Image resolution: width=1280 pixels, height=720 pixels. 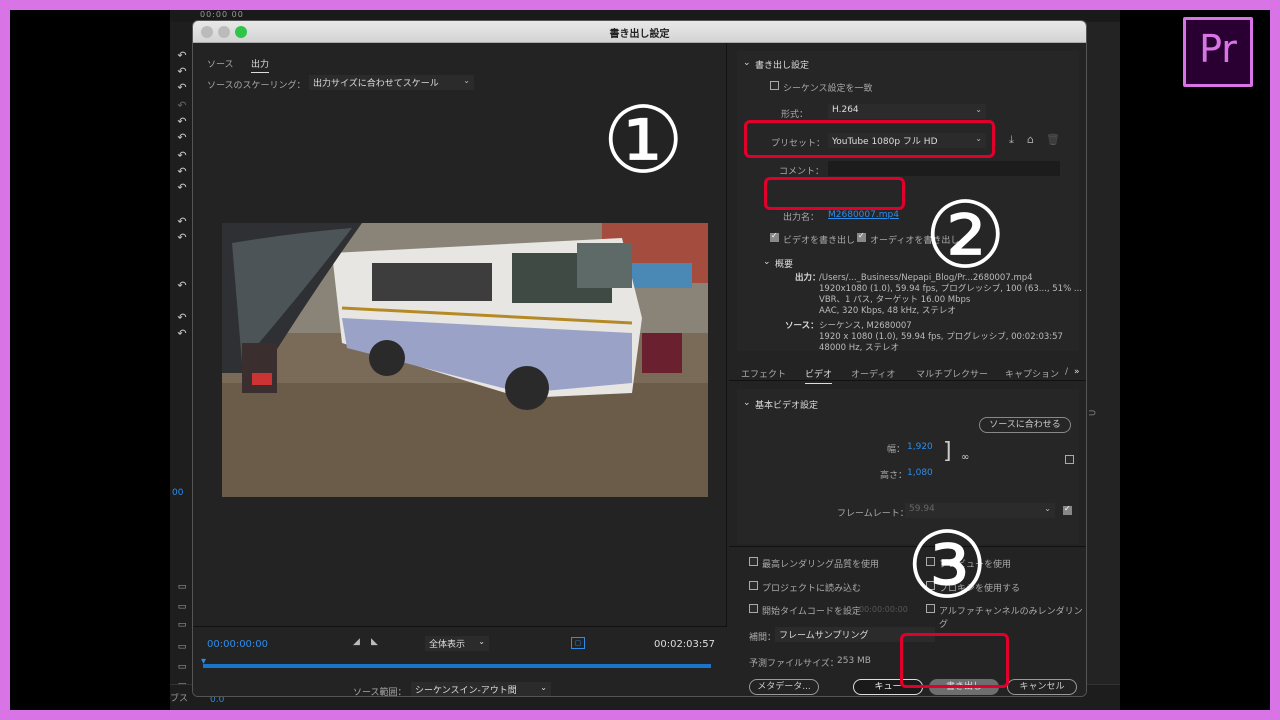 What do you see at coordinates (260, 65) in the screenshot?
I see `tab-output: 出力` at bounding box center [260, 65].